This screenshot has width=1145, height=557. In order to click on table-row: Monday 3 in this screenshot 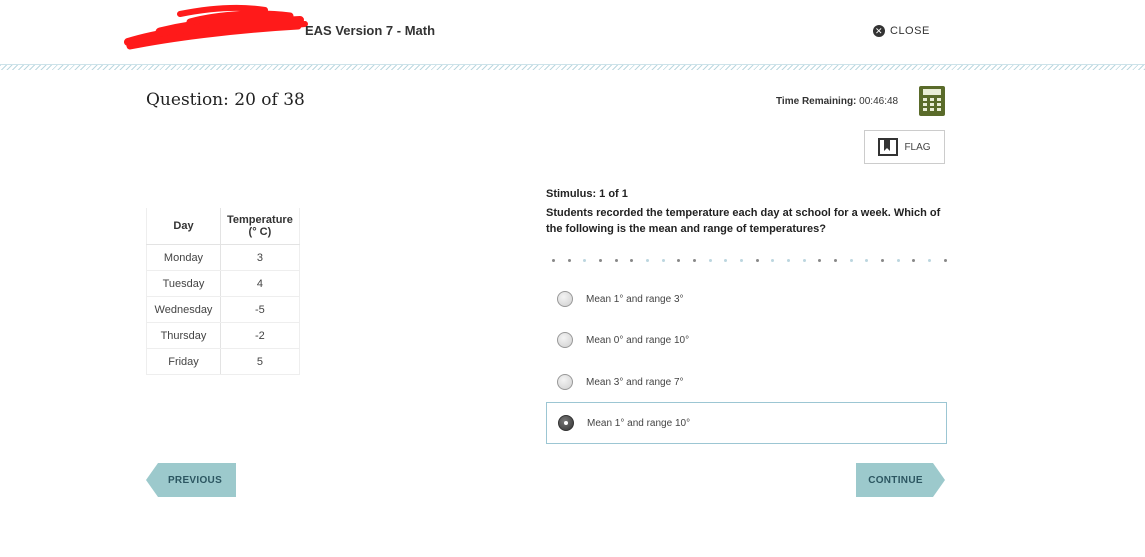, I will do `click(223, 257)`.